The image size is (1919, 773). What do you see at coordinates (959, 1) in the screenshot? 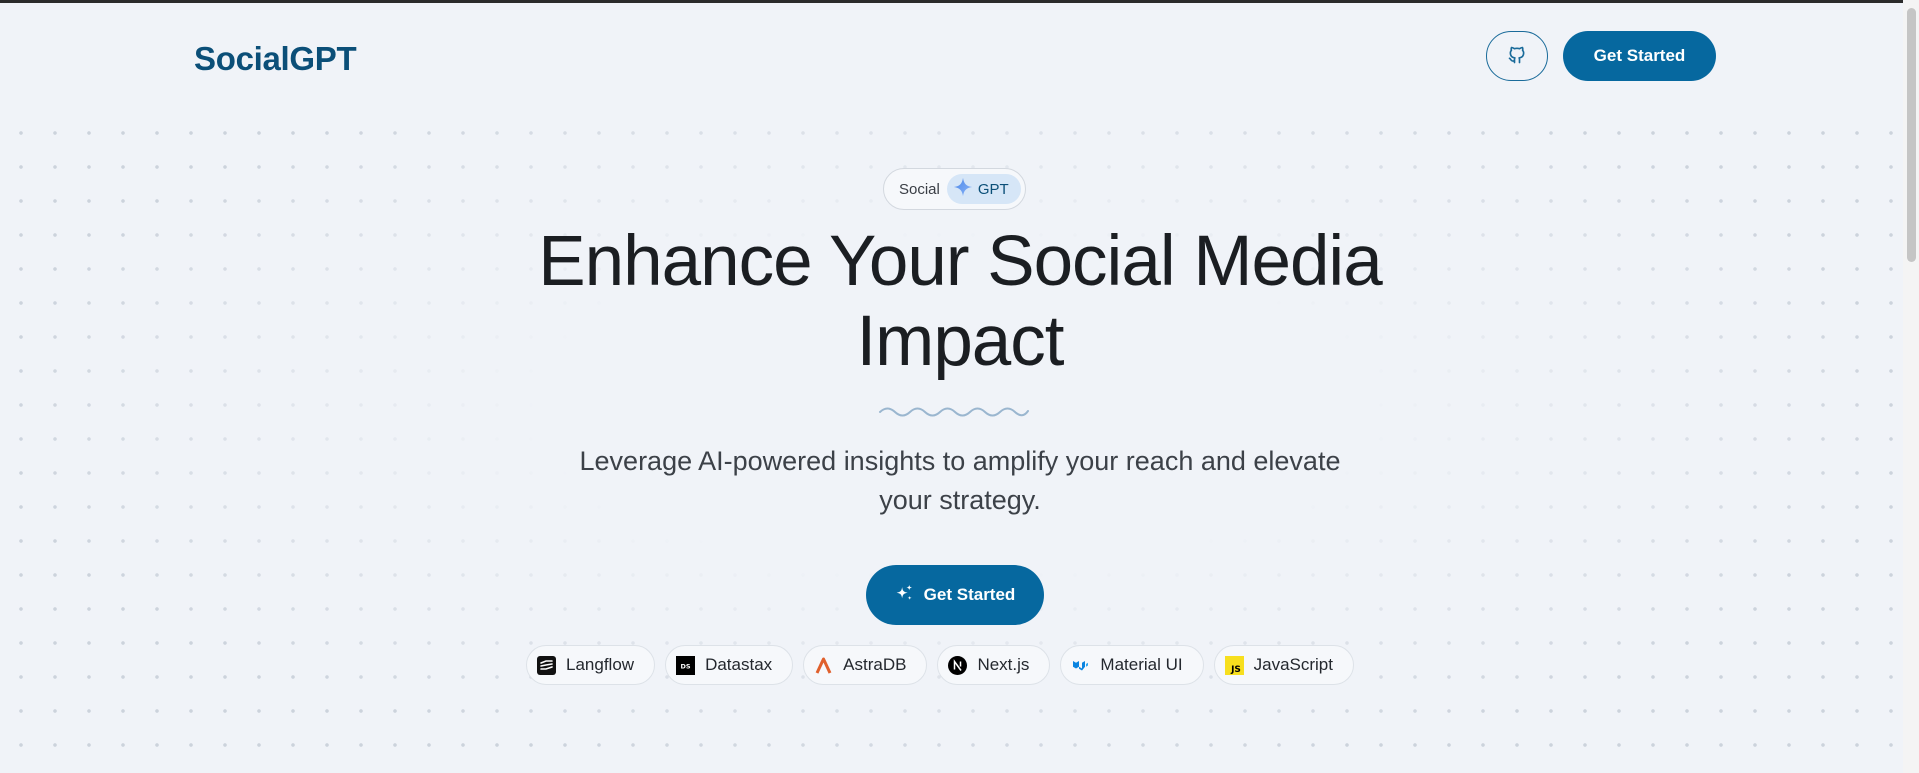
I see `window-top-border` at bounding box center [959, 1].